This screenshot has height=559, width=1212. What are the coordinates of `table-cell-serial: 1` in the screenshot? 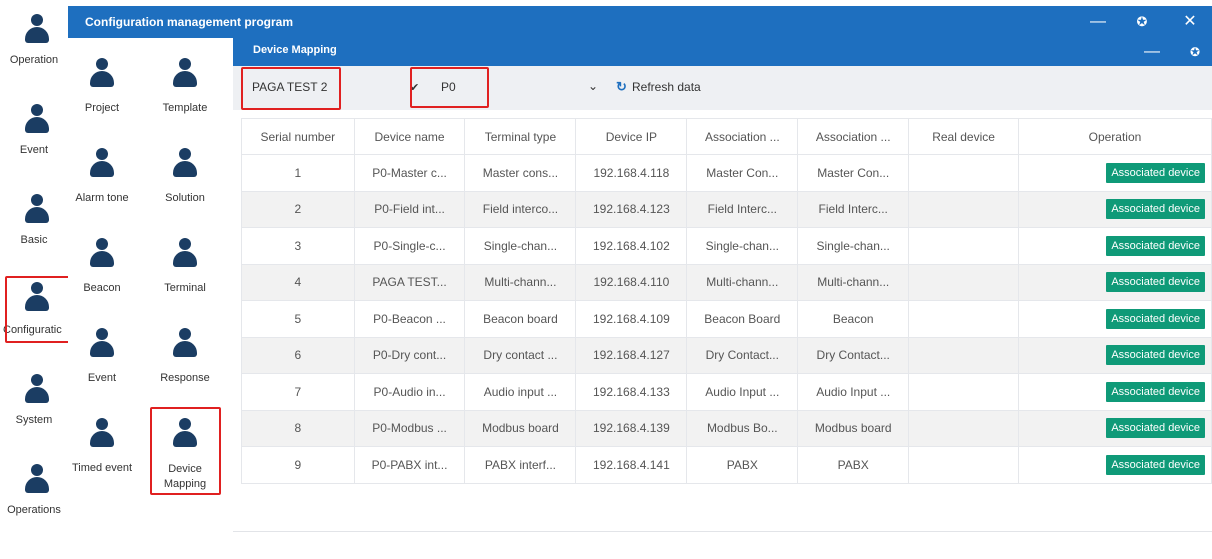 It's located at (298, 173).